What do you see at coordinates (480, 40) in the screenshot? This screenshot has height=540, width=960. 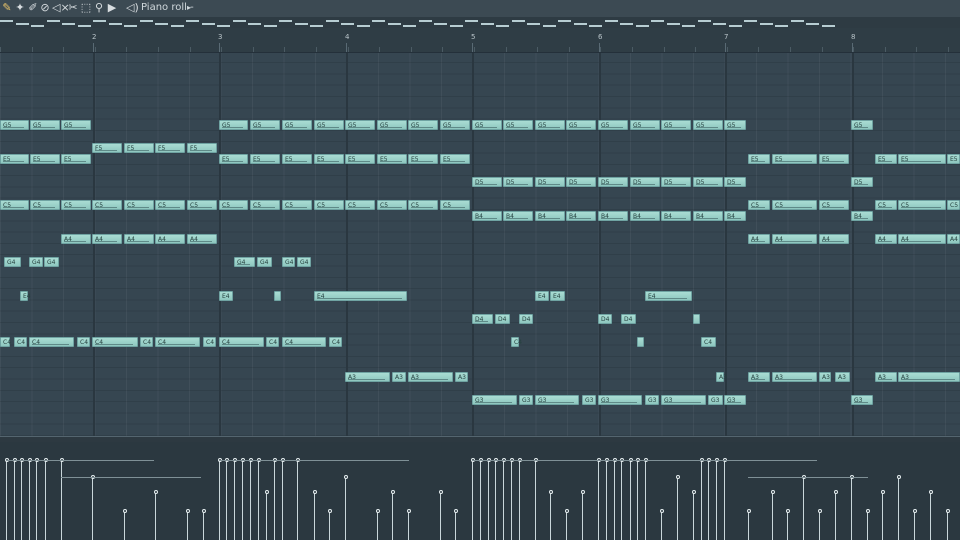 I see `time-ruler: 2 3 4 5 6 7 8` at bounding box center [480, 40].